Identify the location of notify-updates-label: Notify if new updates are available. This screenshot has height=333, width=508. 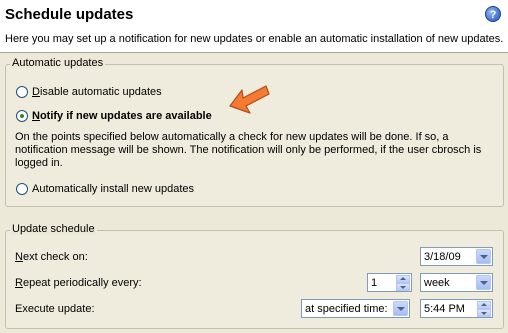
(122, 116).